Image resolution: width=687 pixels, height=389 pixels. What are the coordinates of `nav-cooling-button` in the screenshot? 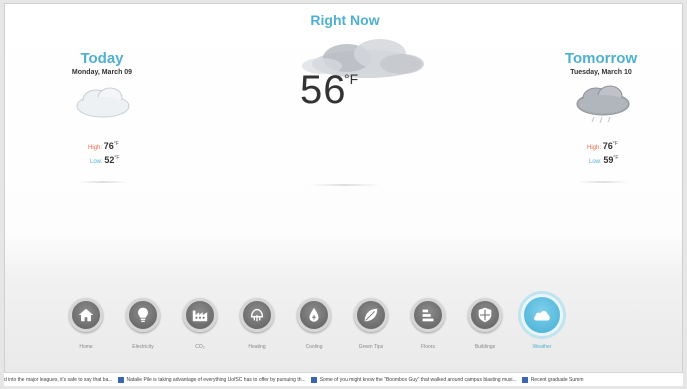 It's located at (314, 315).